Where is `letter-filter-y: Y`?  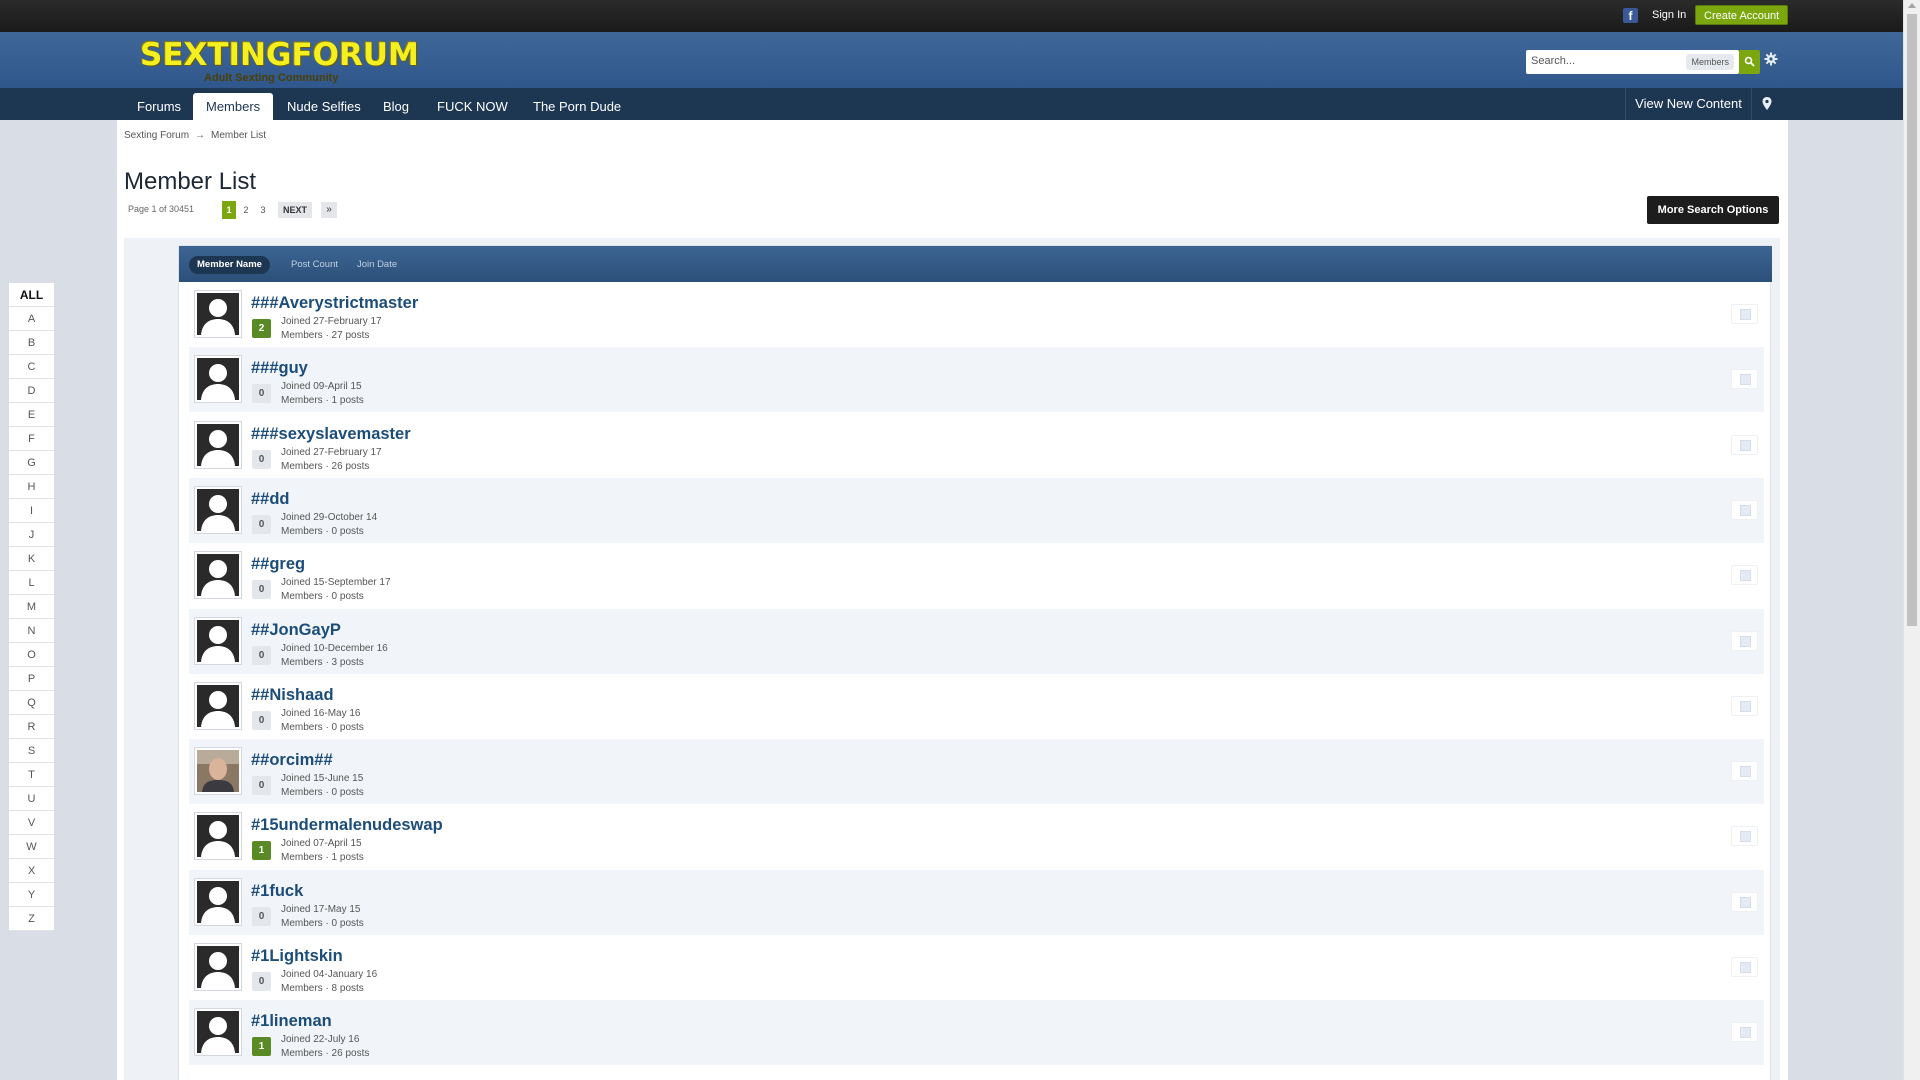 letter-filter-y: Y is located at coordinates (31, 895).